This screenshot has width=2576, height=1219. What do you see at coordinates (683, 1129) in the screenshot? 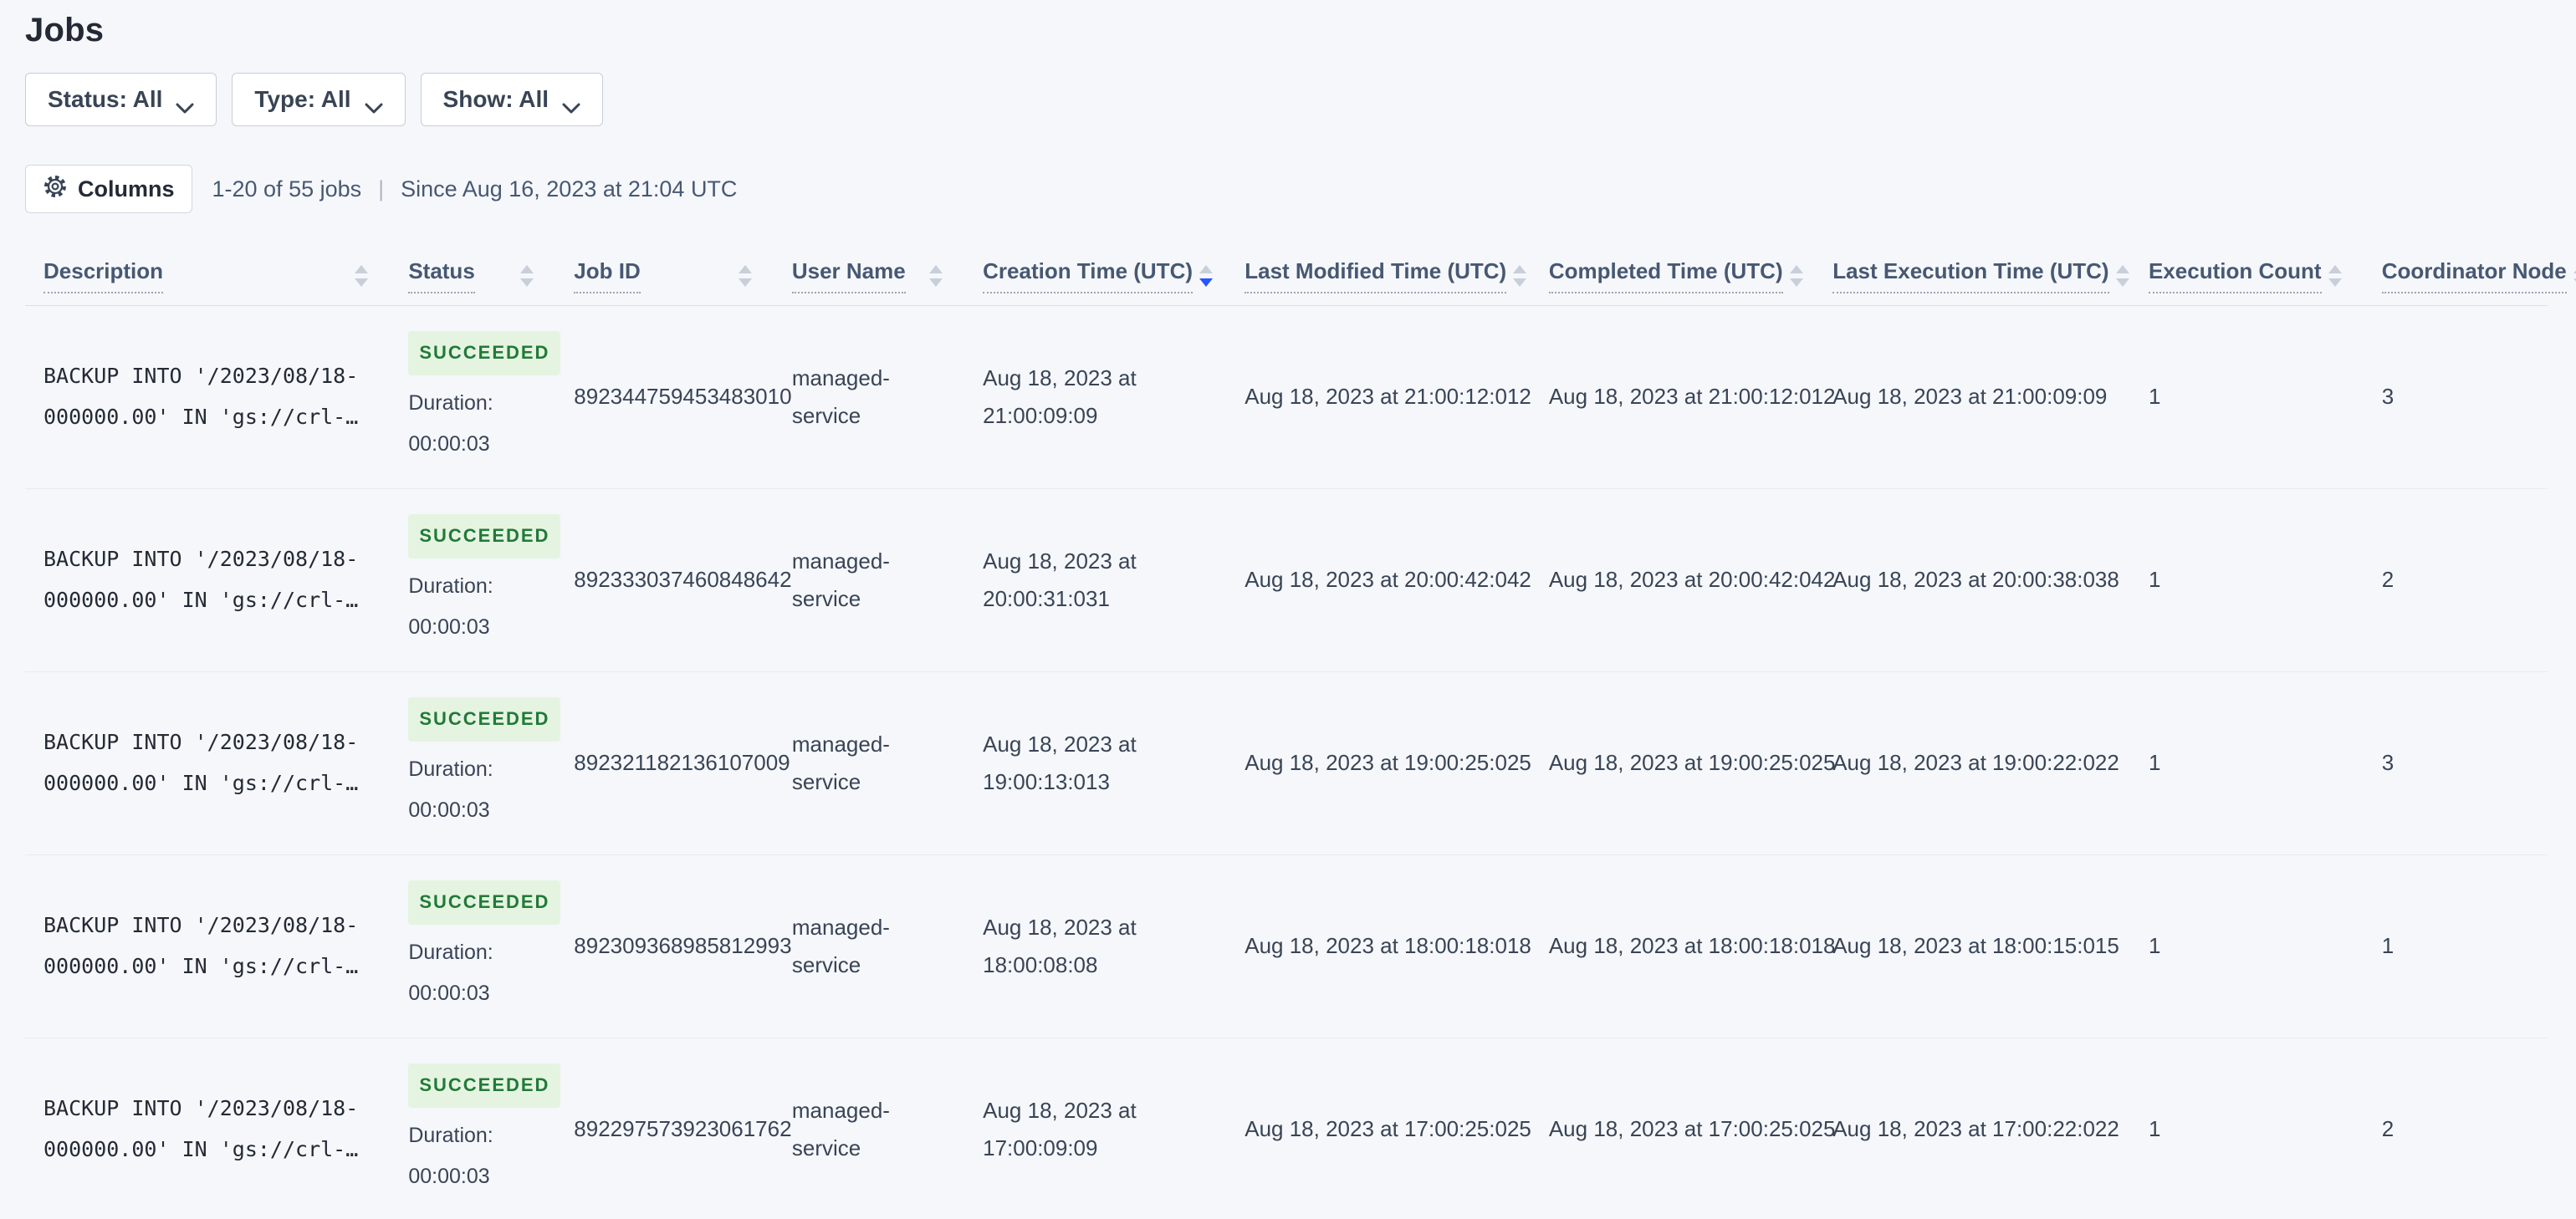
I see `job-id: 892297573923061762` at bounding box center [683, 1129].